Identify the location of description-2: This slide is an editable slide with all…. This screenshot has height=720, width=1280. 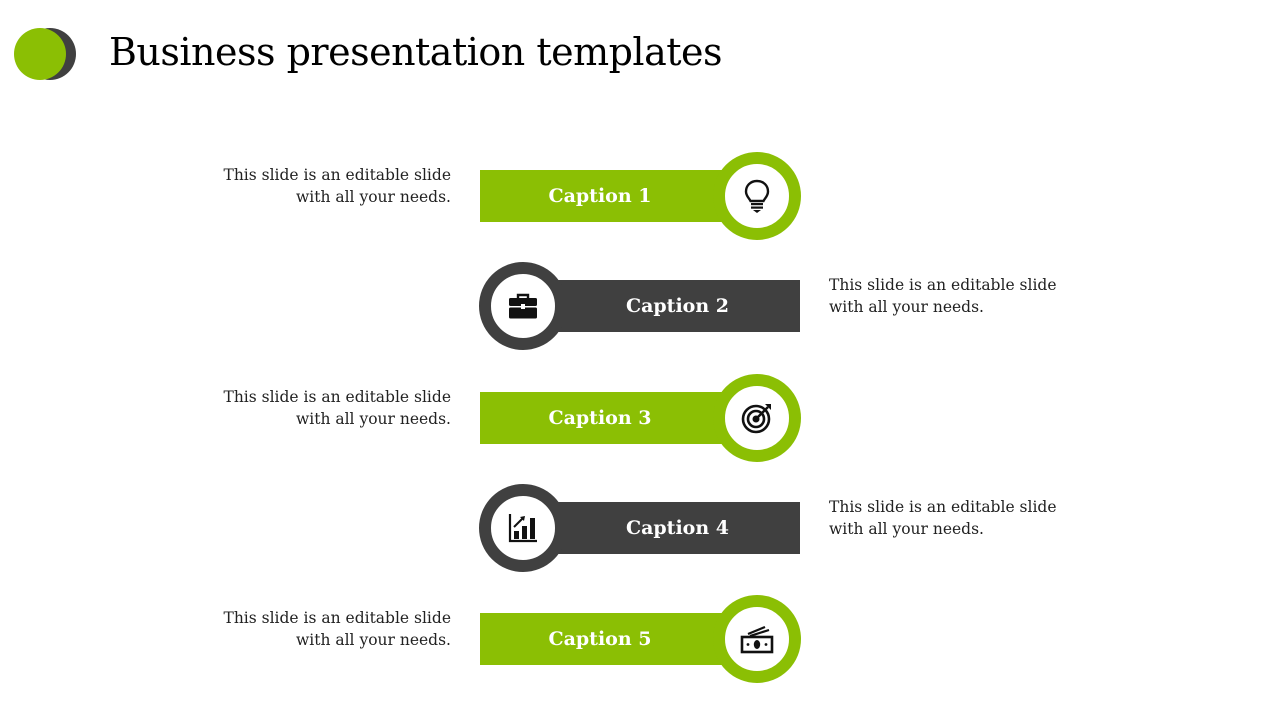
(943, 296).